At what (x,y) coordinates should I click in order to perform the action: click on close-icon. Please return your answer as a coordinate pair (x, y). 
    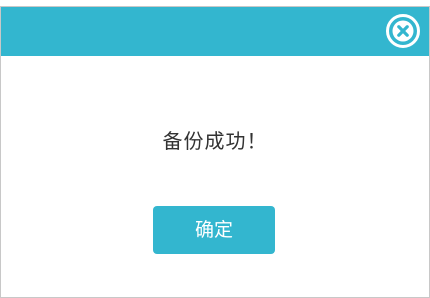
    Looking at the image, I should click on (403, 31).